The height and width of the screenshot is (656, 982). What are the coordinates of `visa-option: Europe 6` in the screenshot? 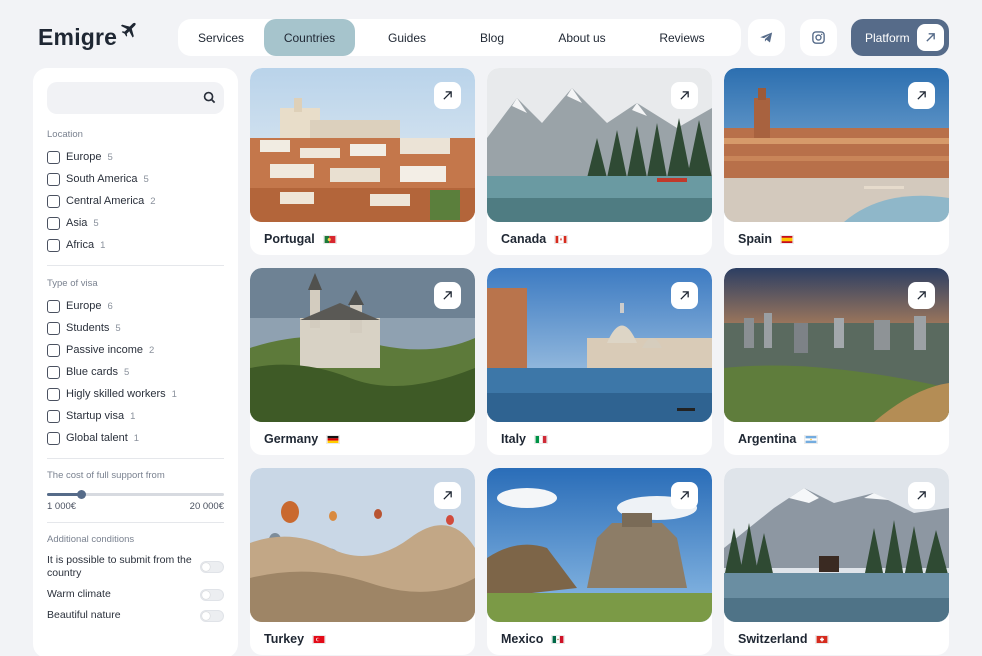 It's located at (135, 306).